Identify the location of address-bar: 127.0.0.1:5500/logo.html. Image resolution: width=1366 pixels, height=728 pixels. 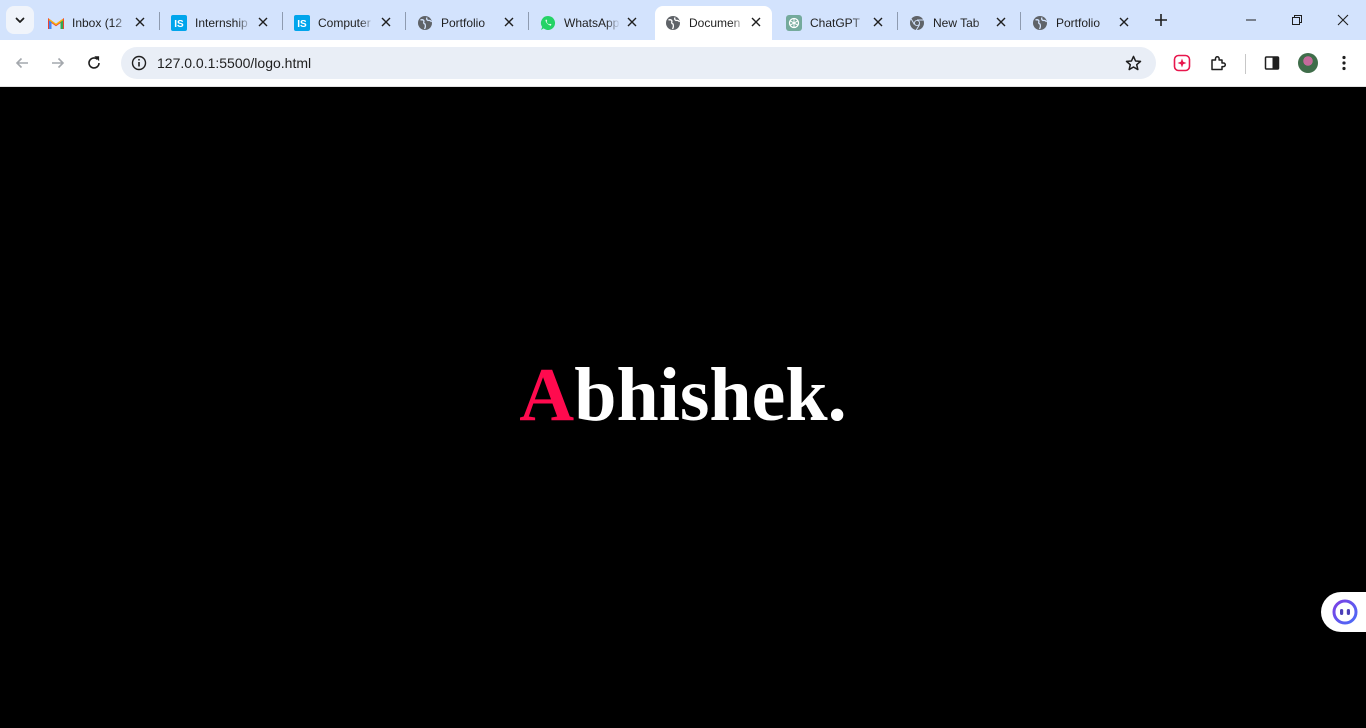
(638, 63).